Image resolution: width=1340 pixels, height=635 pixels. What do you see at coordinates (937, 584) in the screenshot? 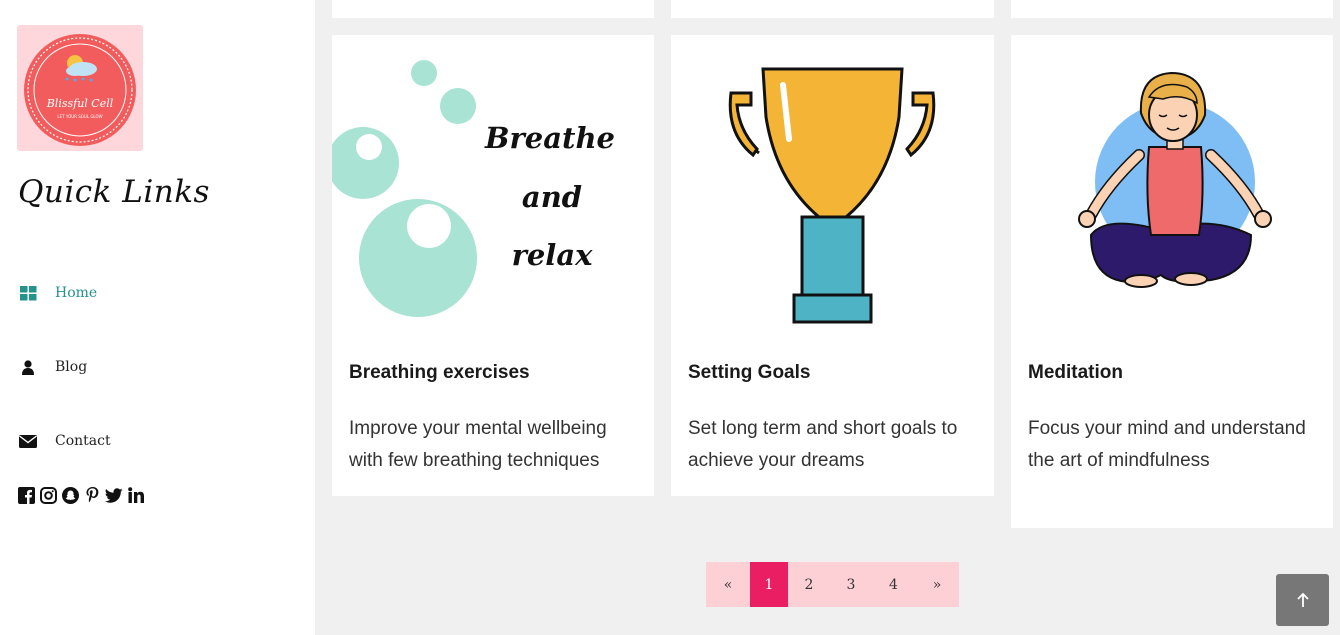
I see `pagination-next: »` at bounding box center [937, 584].